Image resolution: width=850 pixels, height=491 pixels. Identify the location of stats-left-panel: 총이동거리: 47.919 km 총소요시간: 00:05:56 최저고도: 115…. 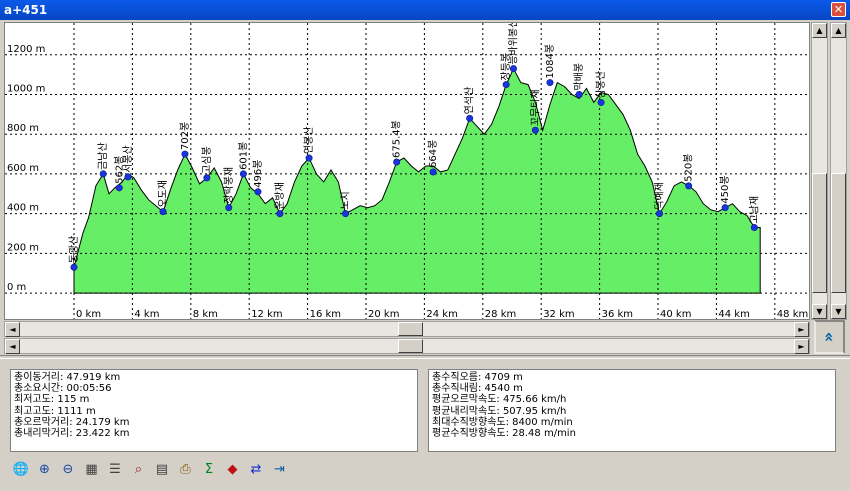
(214, 410).